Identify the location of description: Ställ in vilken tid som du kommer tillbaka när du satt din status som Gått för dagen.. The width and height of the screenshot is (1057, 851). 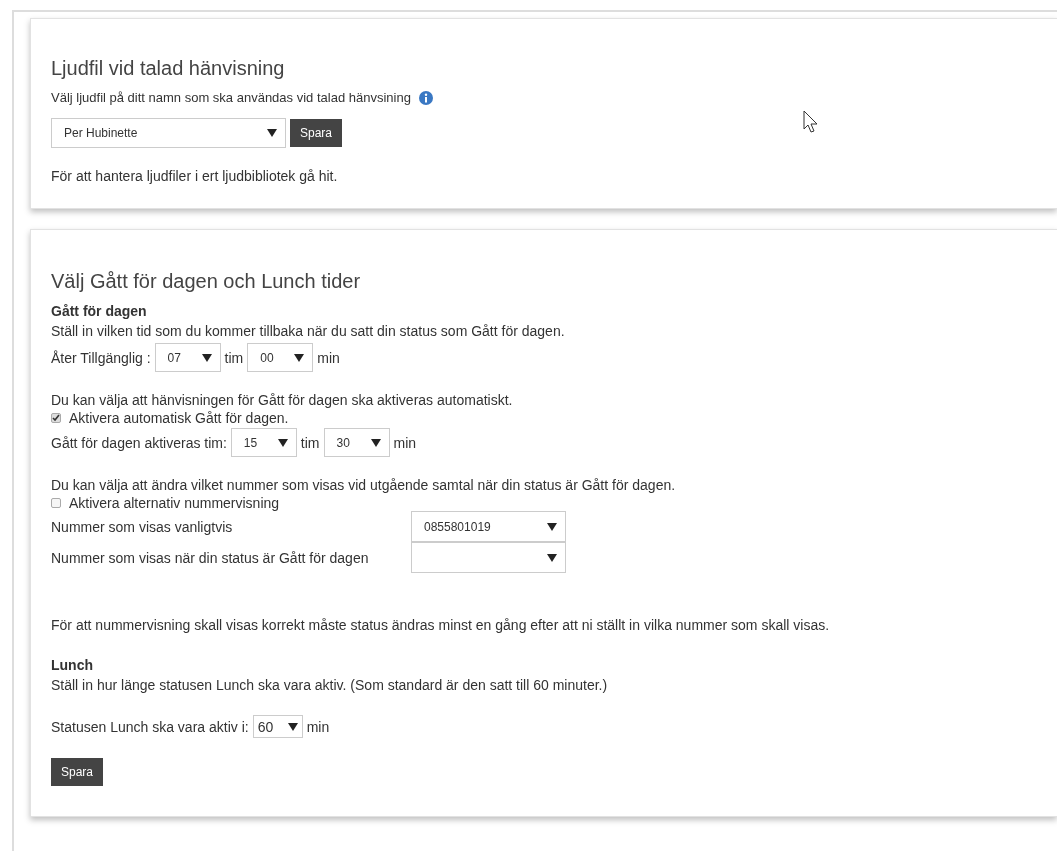
(308, 331).